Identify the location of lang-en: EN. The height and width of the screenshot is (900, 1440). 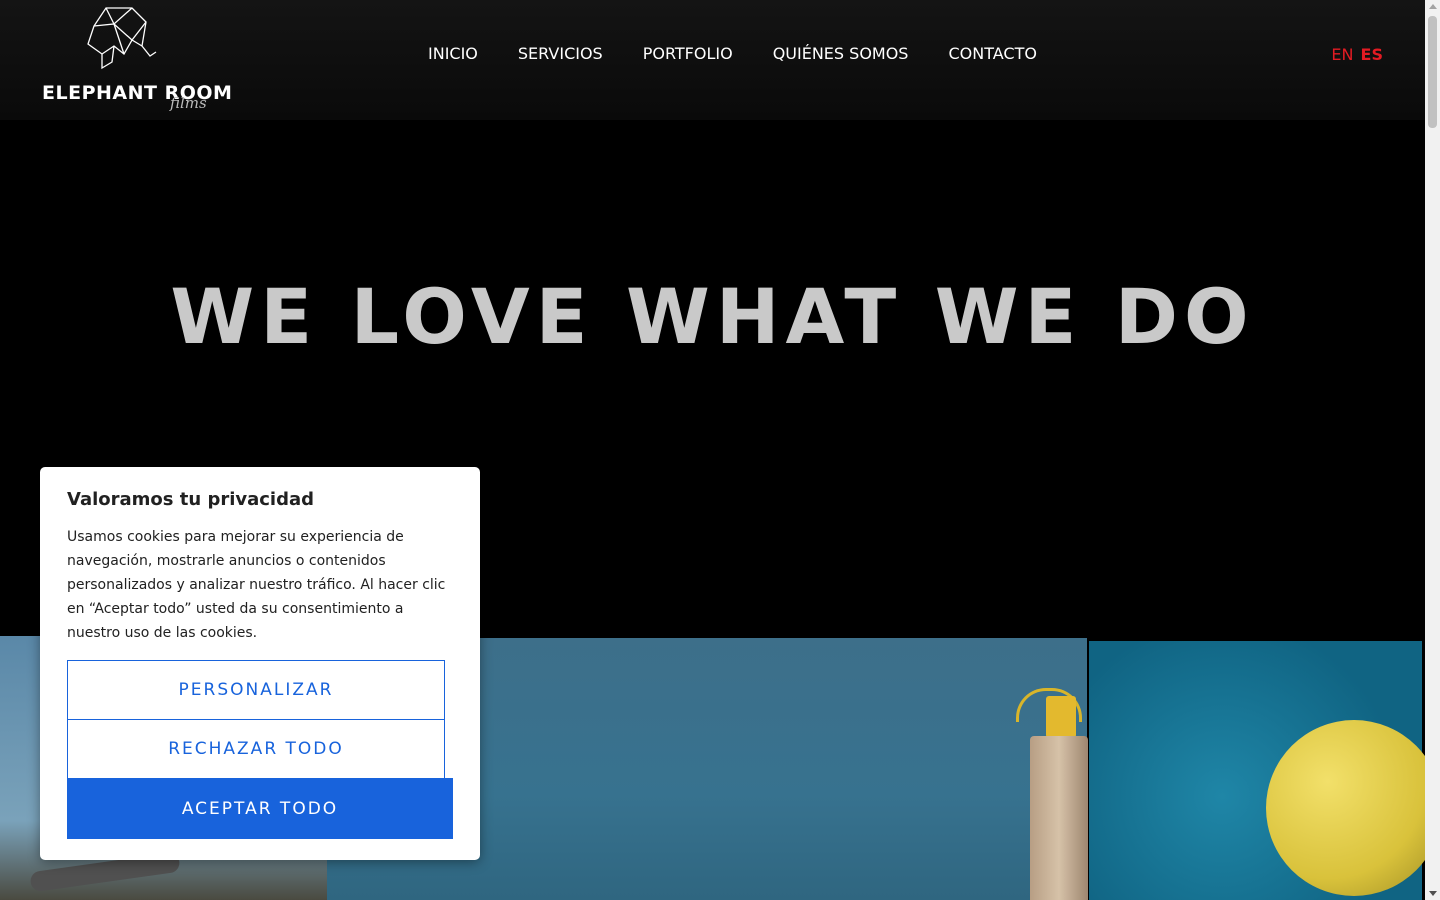
(1342, 54).